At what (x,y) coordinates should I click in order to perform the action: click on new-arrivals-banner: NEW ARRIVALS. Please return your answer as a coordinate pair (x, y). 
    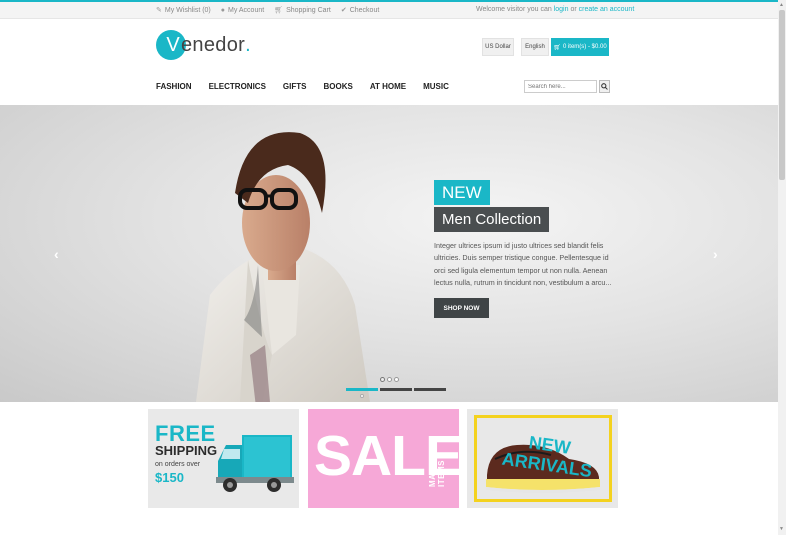
    Looking at the image, I should click on (542, 458).